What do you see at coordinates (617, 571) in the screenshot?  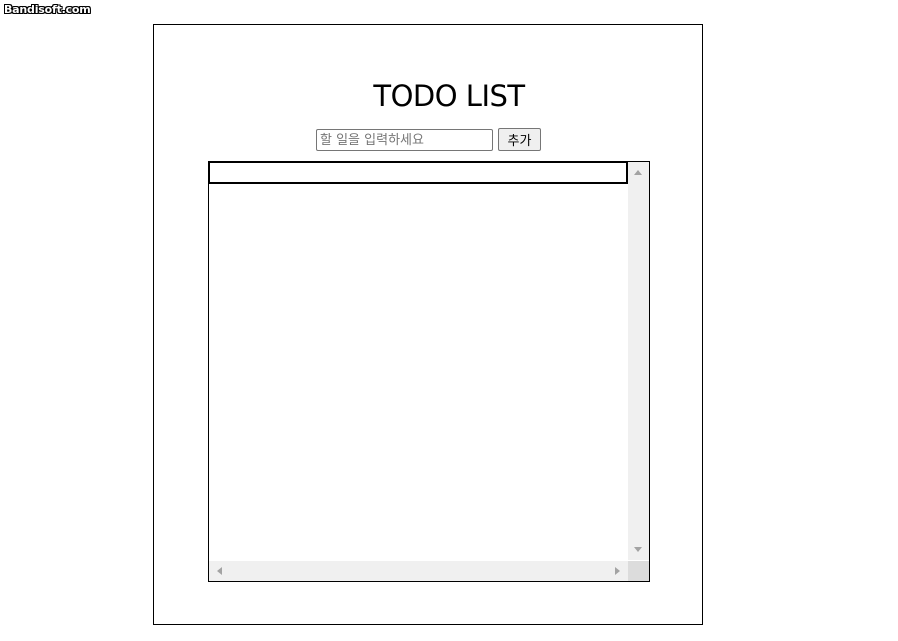 I see `scroll-right-icon` at bounding box center [617, 571].